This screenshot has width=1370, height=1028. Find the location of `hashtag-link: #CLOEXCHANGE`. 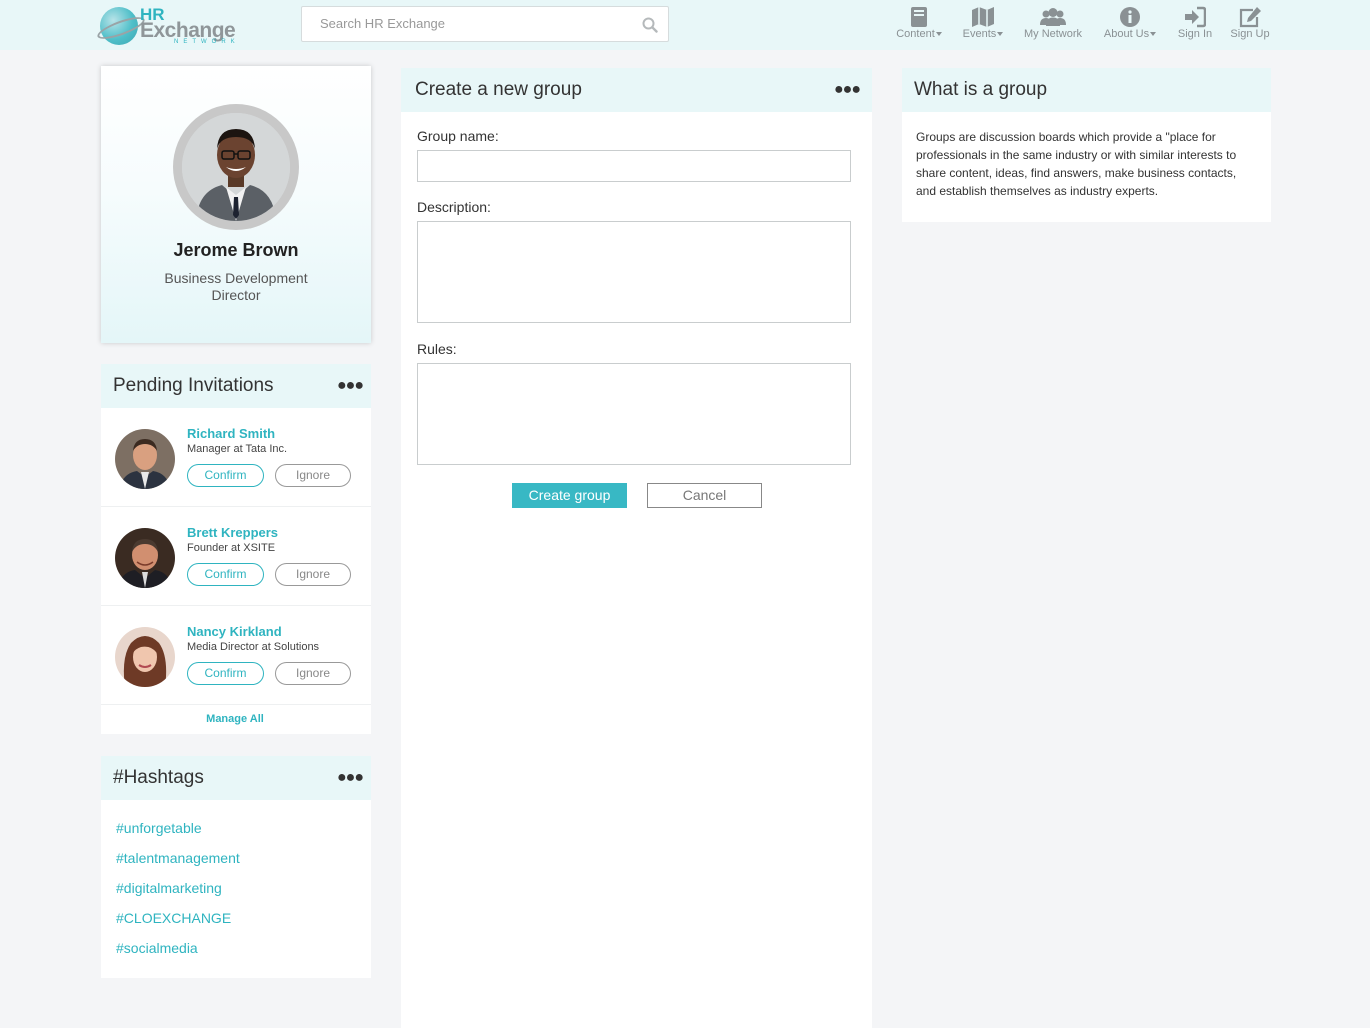

hashtag-link: #CLOEXCHANGE is located at coordinates (173, 918).